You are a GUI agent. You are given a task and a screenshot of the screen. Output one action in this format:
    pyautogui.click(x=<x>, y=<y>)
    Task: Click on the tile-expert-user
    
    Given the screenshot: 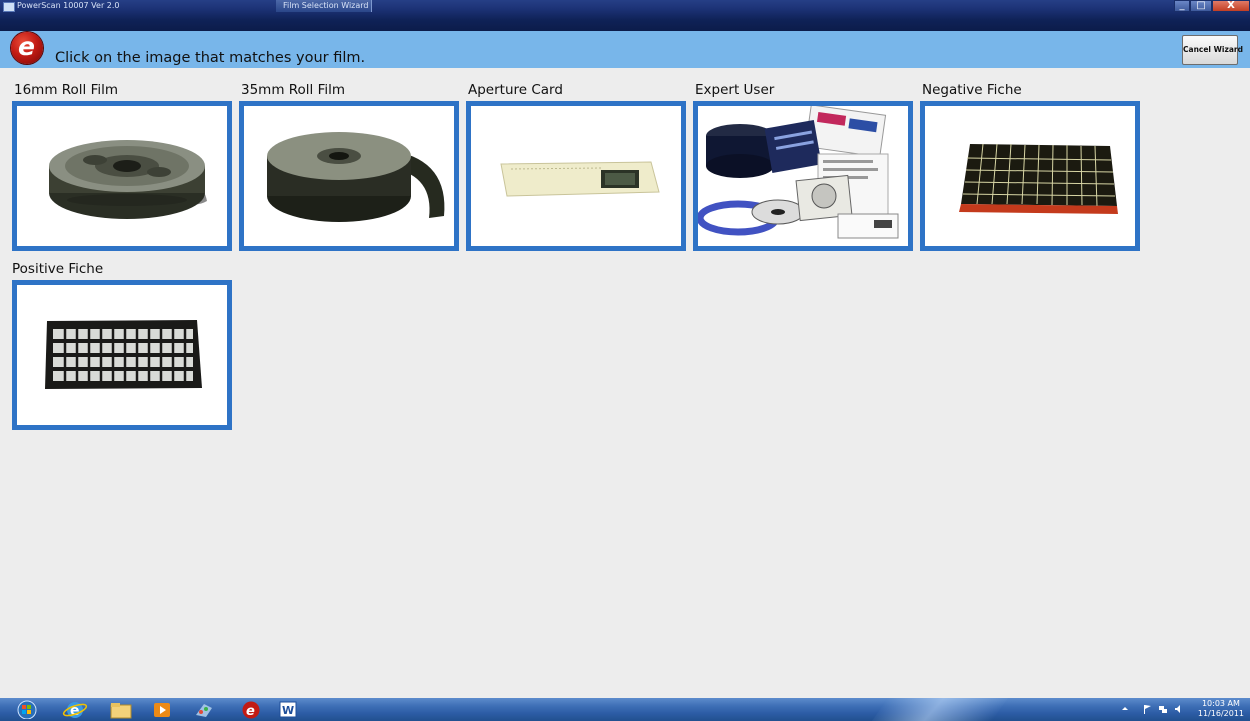 What is the action you would take?
    pyautogui.click(x=803, y=176)
    